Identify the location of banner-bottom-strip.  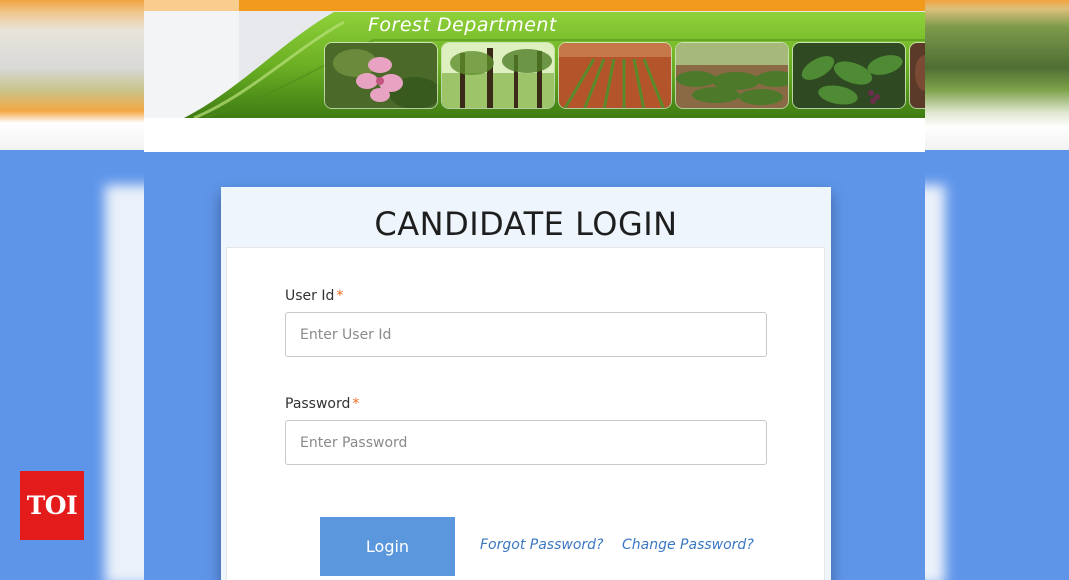
(534, 135).